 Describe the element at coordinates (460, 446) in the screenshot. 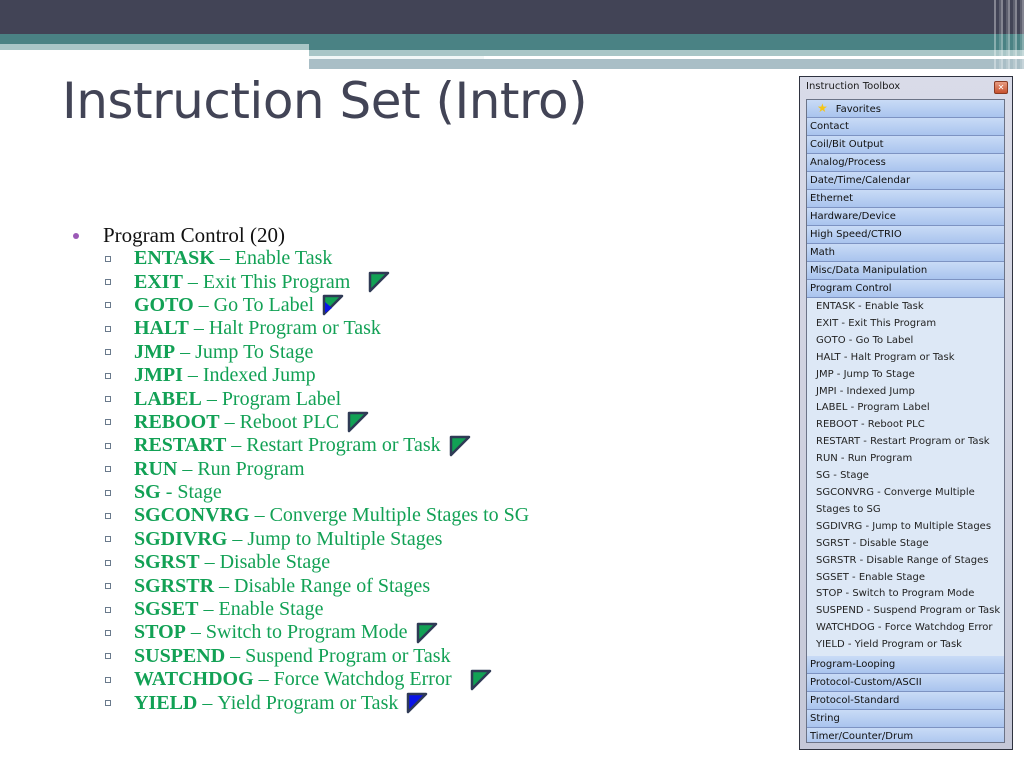

I see `green-flag-icon` at that location.